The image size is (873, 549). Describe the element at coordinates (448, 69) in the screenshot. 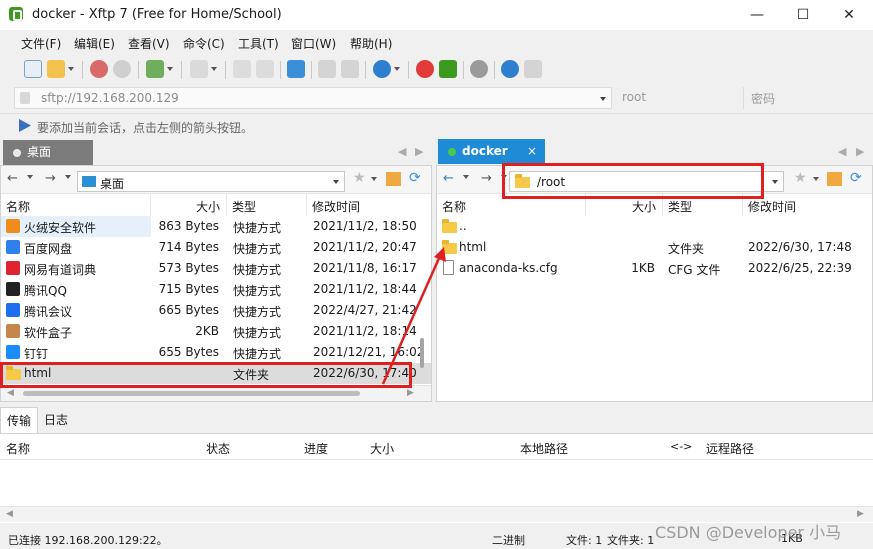

I see `xftp-icon` at that location.